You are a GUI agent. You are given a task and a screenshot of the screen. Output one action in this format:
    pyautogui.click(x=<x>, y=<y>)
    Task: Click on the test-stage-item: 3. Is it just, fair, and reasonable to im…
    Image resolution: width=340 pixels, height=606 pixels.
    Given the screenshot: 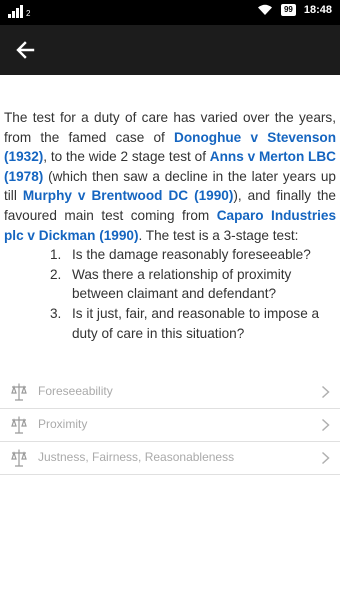 What is the action you would take?
    pyautogui.click(x=185, y=323)
    